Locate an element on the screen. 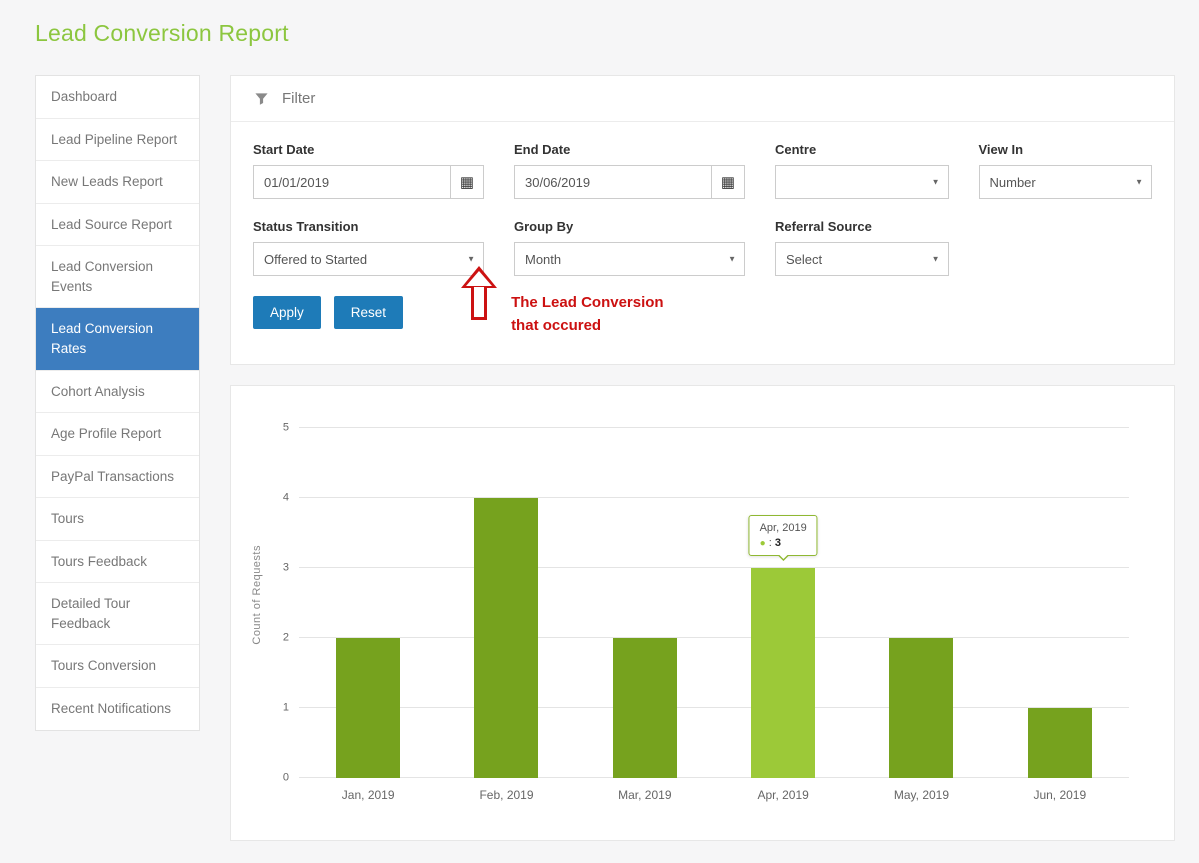 The image size is (1199, 863). status-transition-select: Offered to Started is located at coordinates (368, 259).